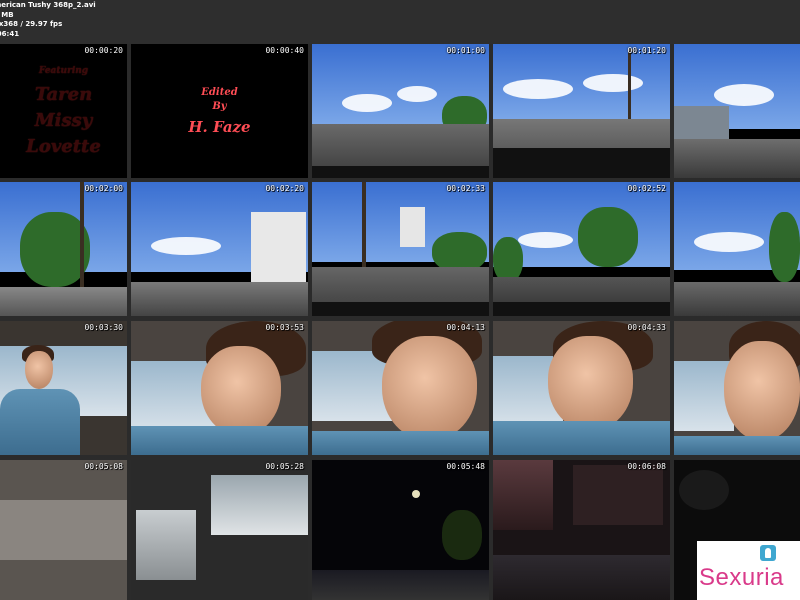  Describe the element at coordinates (646, 327) in the screenshot. I see `timestamp: 00:04:33` at that location.